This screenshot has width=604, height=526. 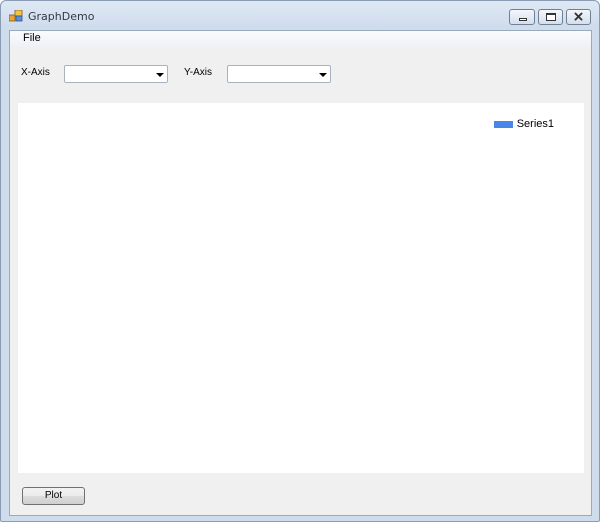 I want to click on minimize-icon, so click(x=523, y=19).